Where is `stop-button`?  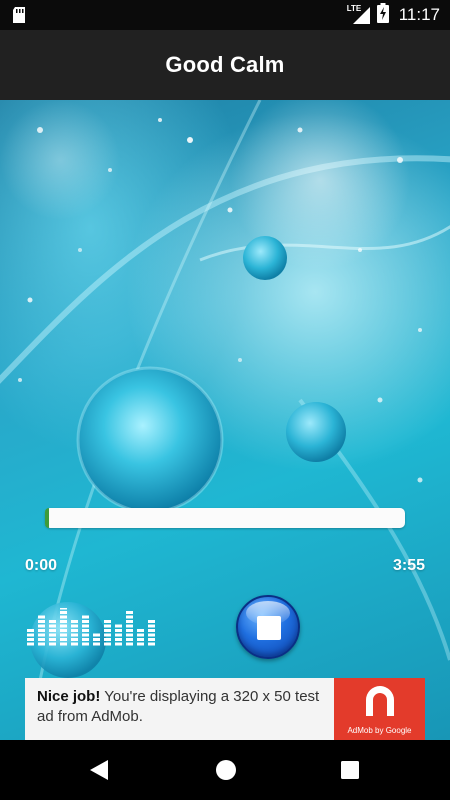
stop-button is located at coordinates (268, 627).